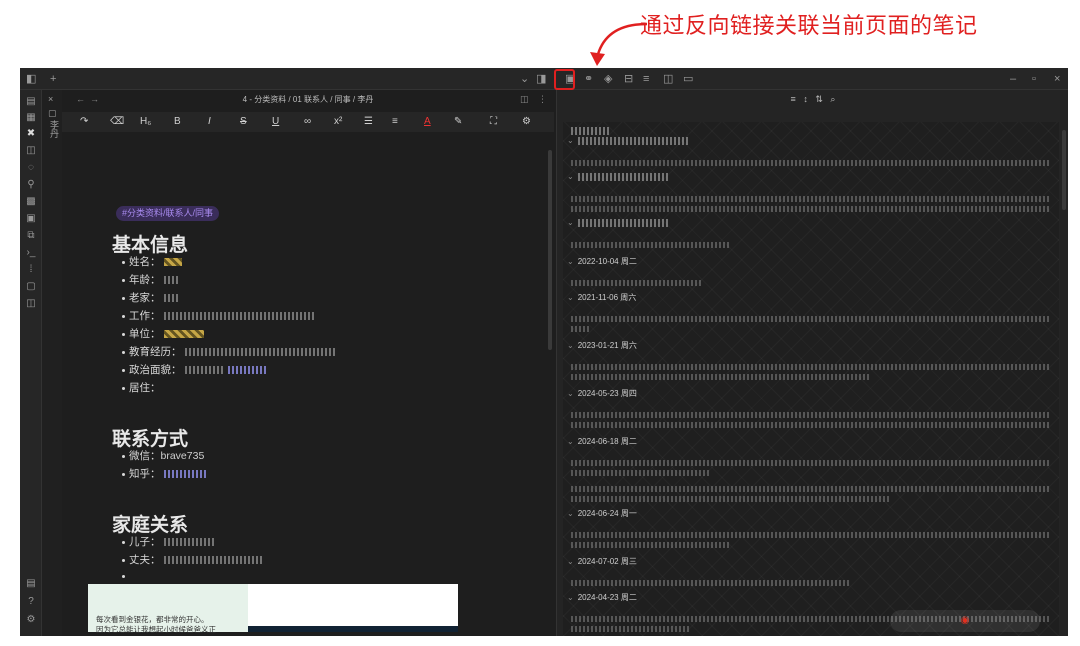 The image size is (1080, 646). Describe the element at coordinates (117, 122) in the screenshot. I see `eraser-icon: ⌫` at that location.